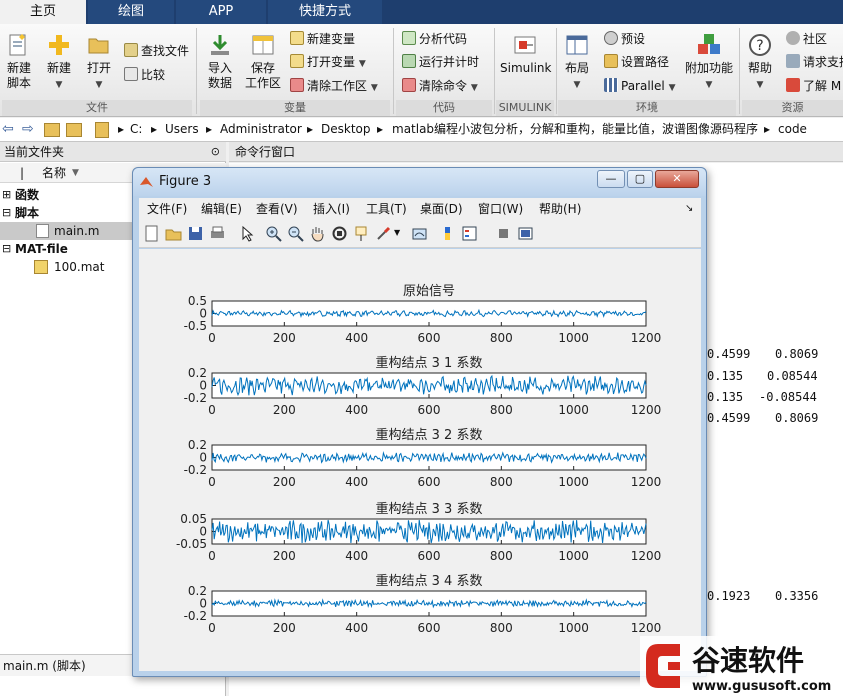 Image resolution: width=843 pixels, height=696 pixels. I want to click on menu-tools: 工具(T), so click(386, 209).